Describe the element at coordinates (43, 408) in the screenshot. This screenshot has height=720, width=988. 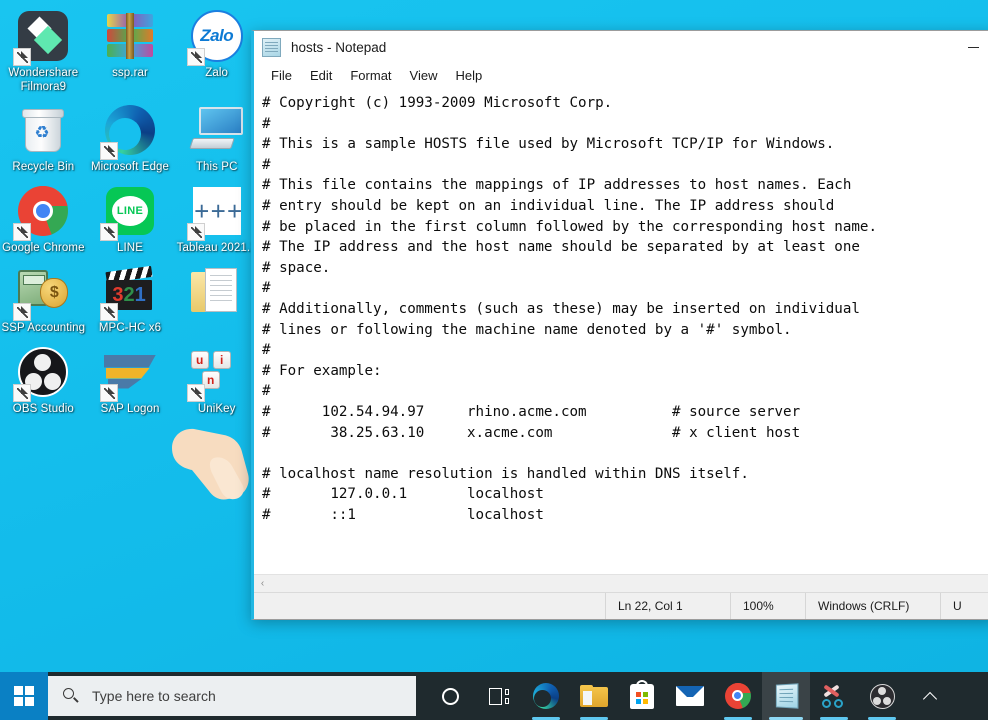
I see `desktop-icon-label: OBS Studio` at that location.